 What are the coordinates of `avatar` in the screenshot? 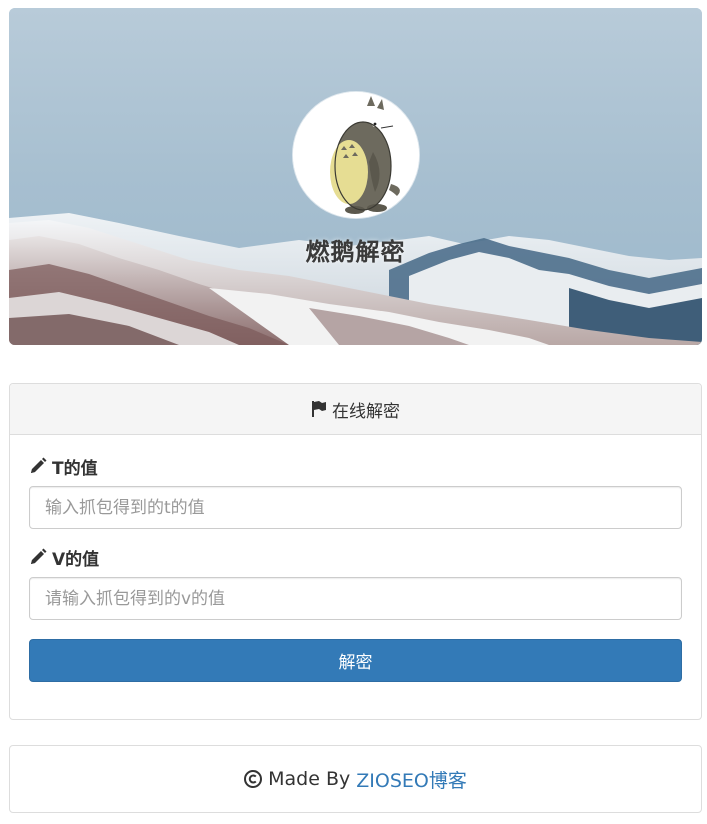 It's located at (356, 155).